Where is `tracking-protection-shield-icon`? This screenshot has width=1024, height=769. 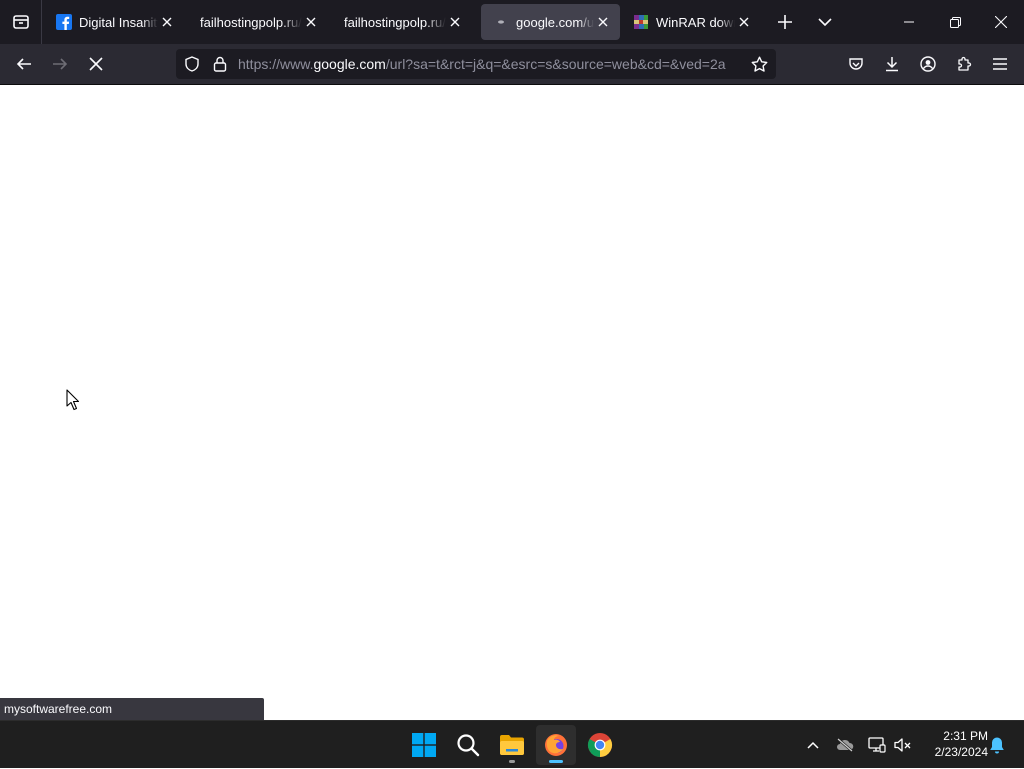
tracking-protection-shield-icon is located at coordinates (192, 64).